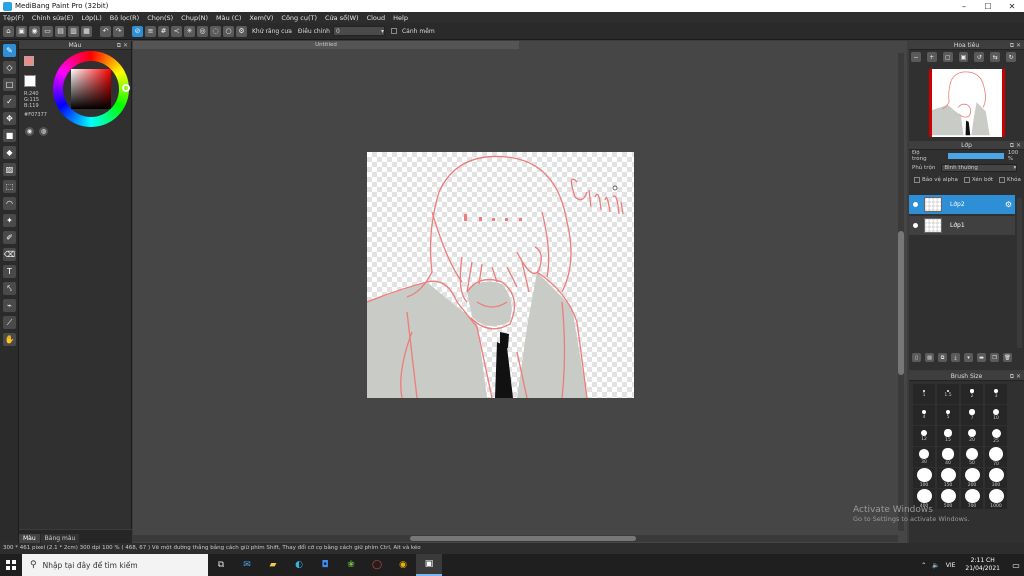 This screenshot has height=576, width=1024. I want to click on zoom-in-icon: +, so click(931, 57).